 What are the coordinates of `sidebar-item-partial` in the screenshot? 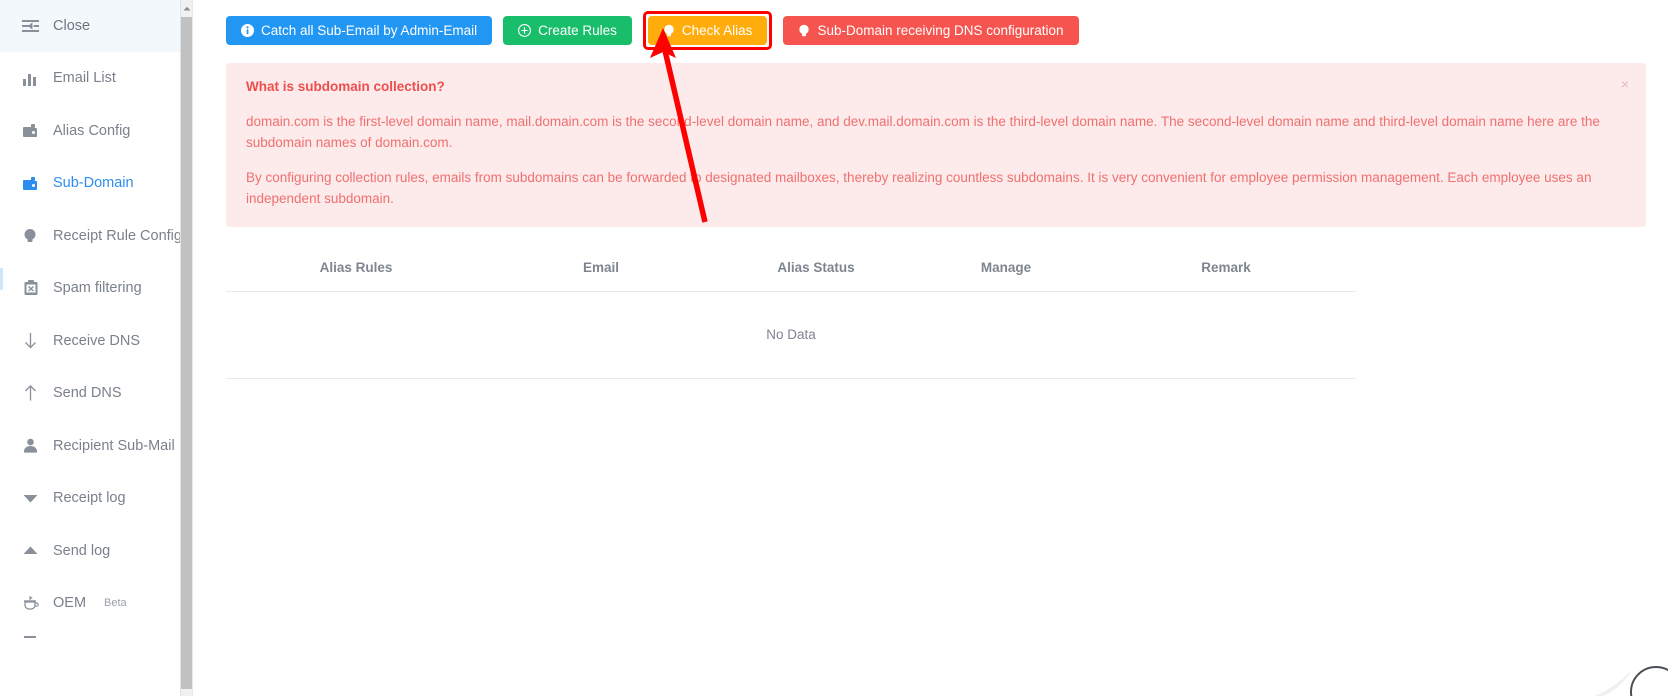 It's located at (96, 640).